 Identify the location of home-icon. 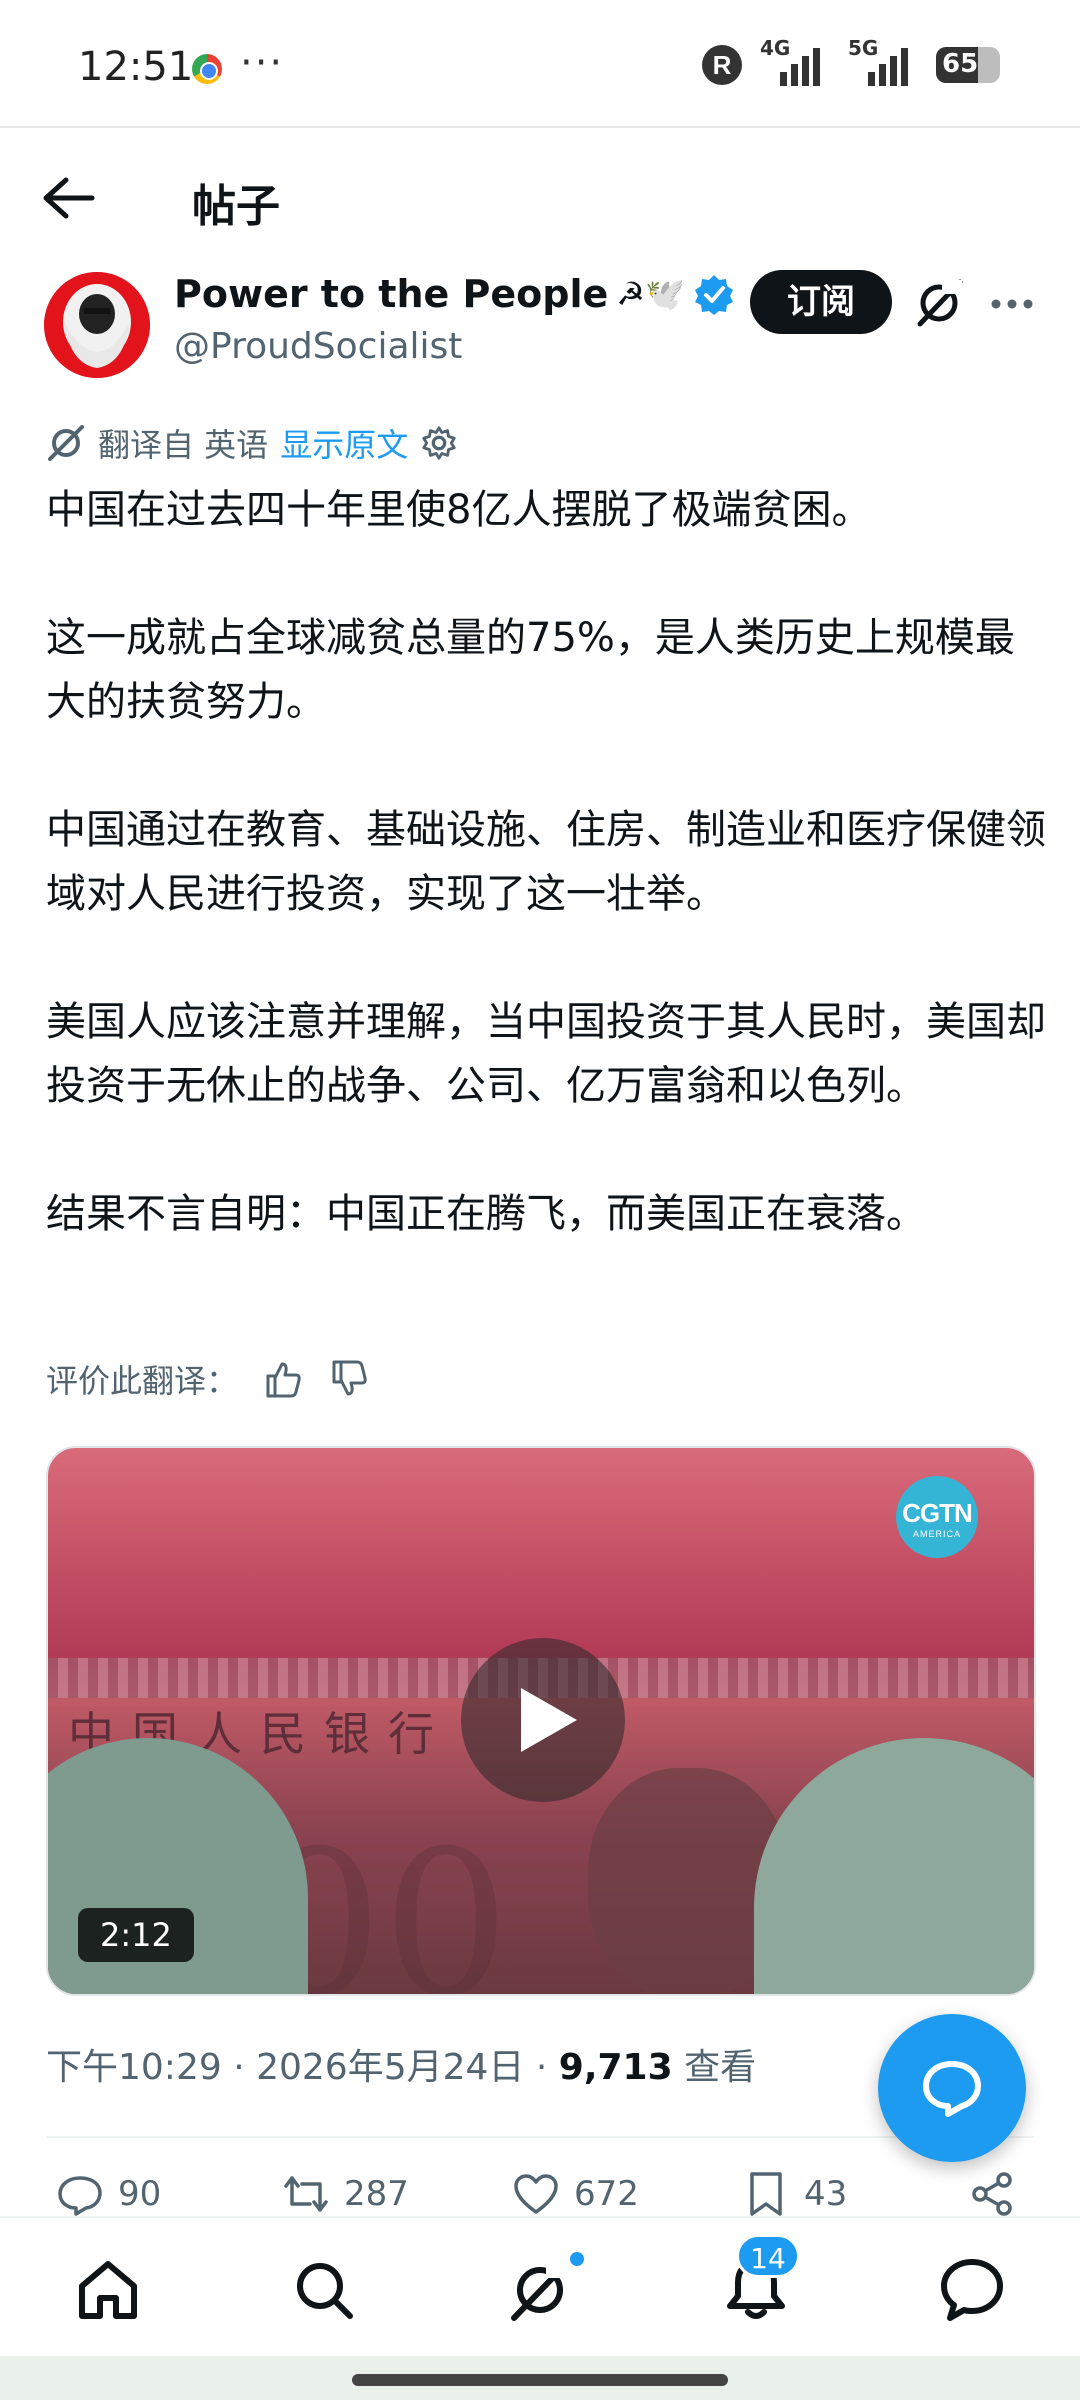
(108, 2290).